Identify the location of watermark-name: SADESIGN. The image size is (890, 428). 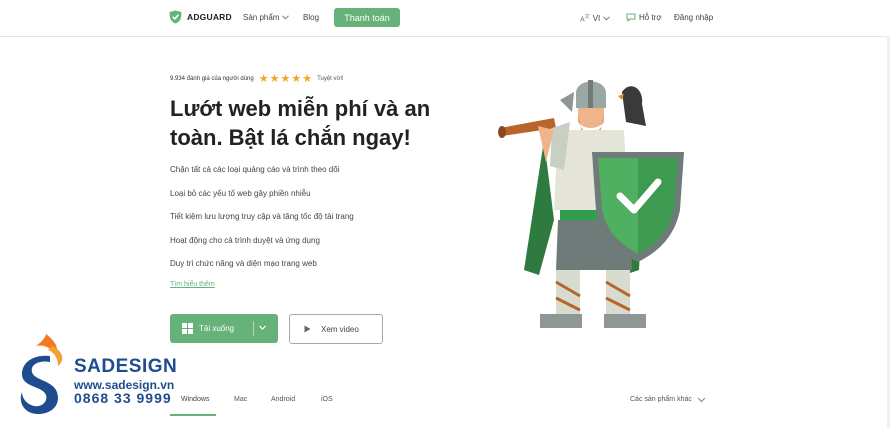
(126, 366).